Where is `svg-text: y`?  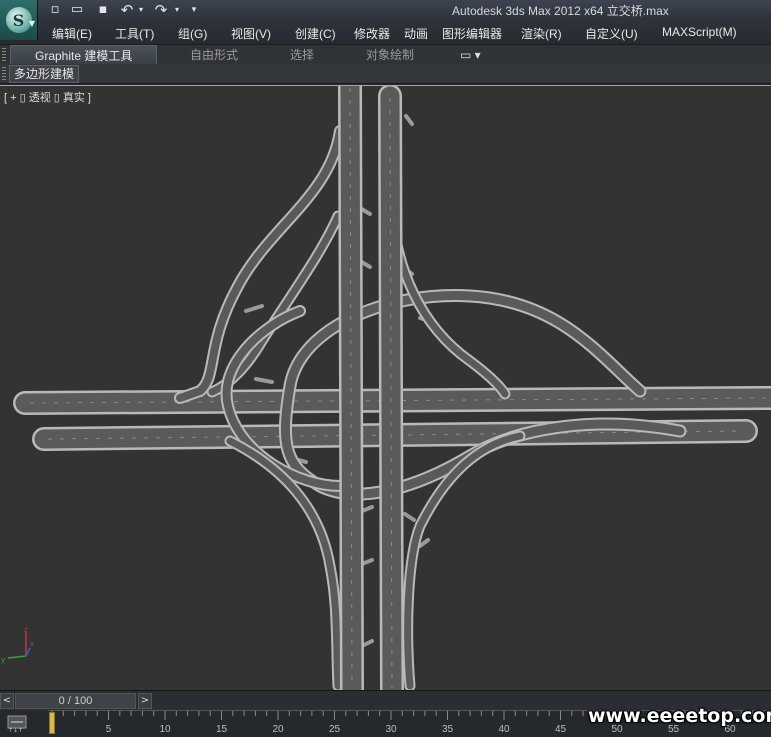
svg-text: y is located at coordinates (3, 660).